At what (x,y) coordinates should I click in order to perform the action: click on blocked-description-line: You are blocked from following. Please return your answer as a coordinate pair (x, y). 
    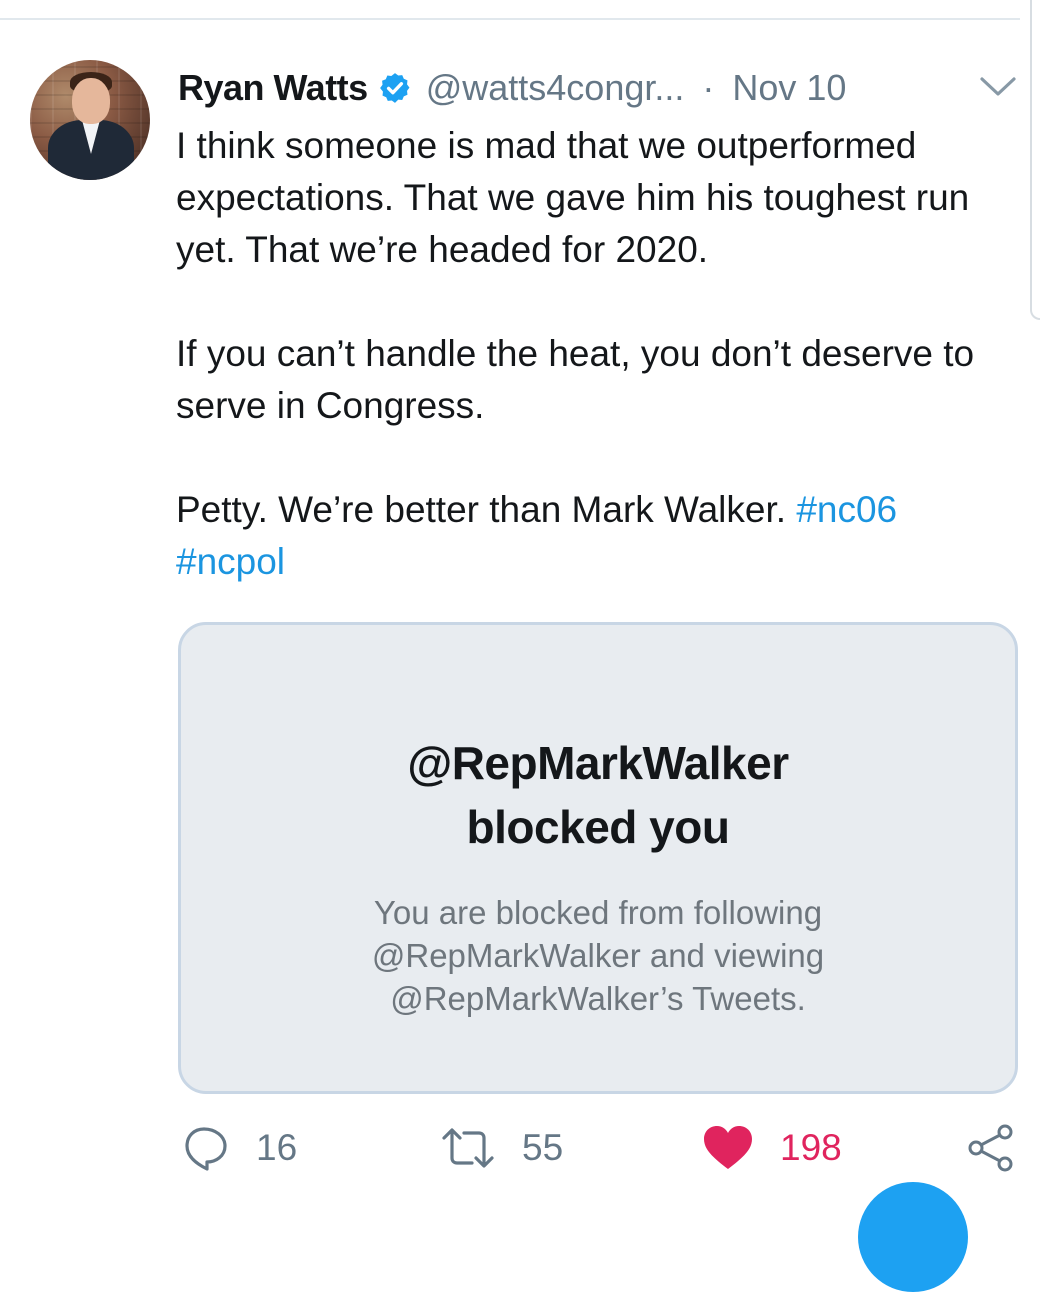
    Looking at the image, I should click on (598, 912).